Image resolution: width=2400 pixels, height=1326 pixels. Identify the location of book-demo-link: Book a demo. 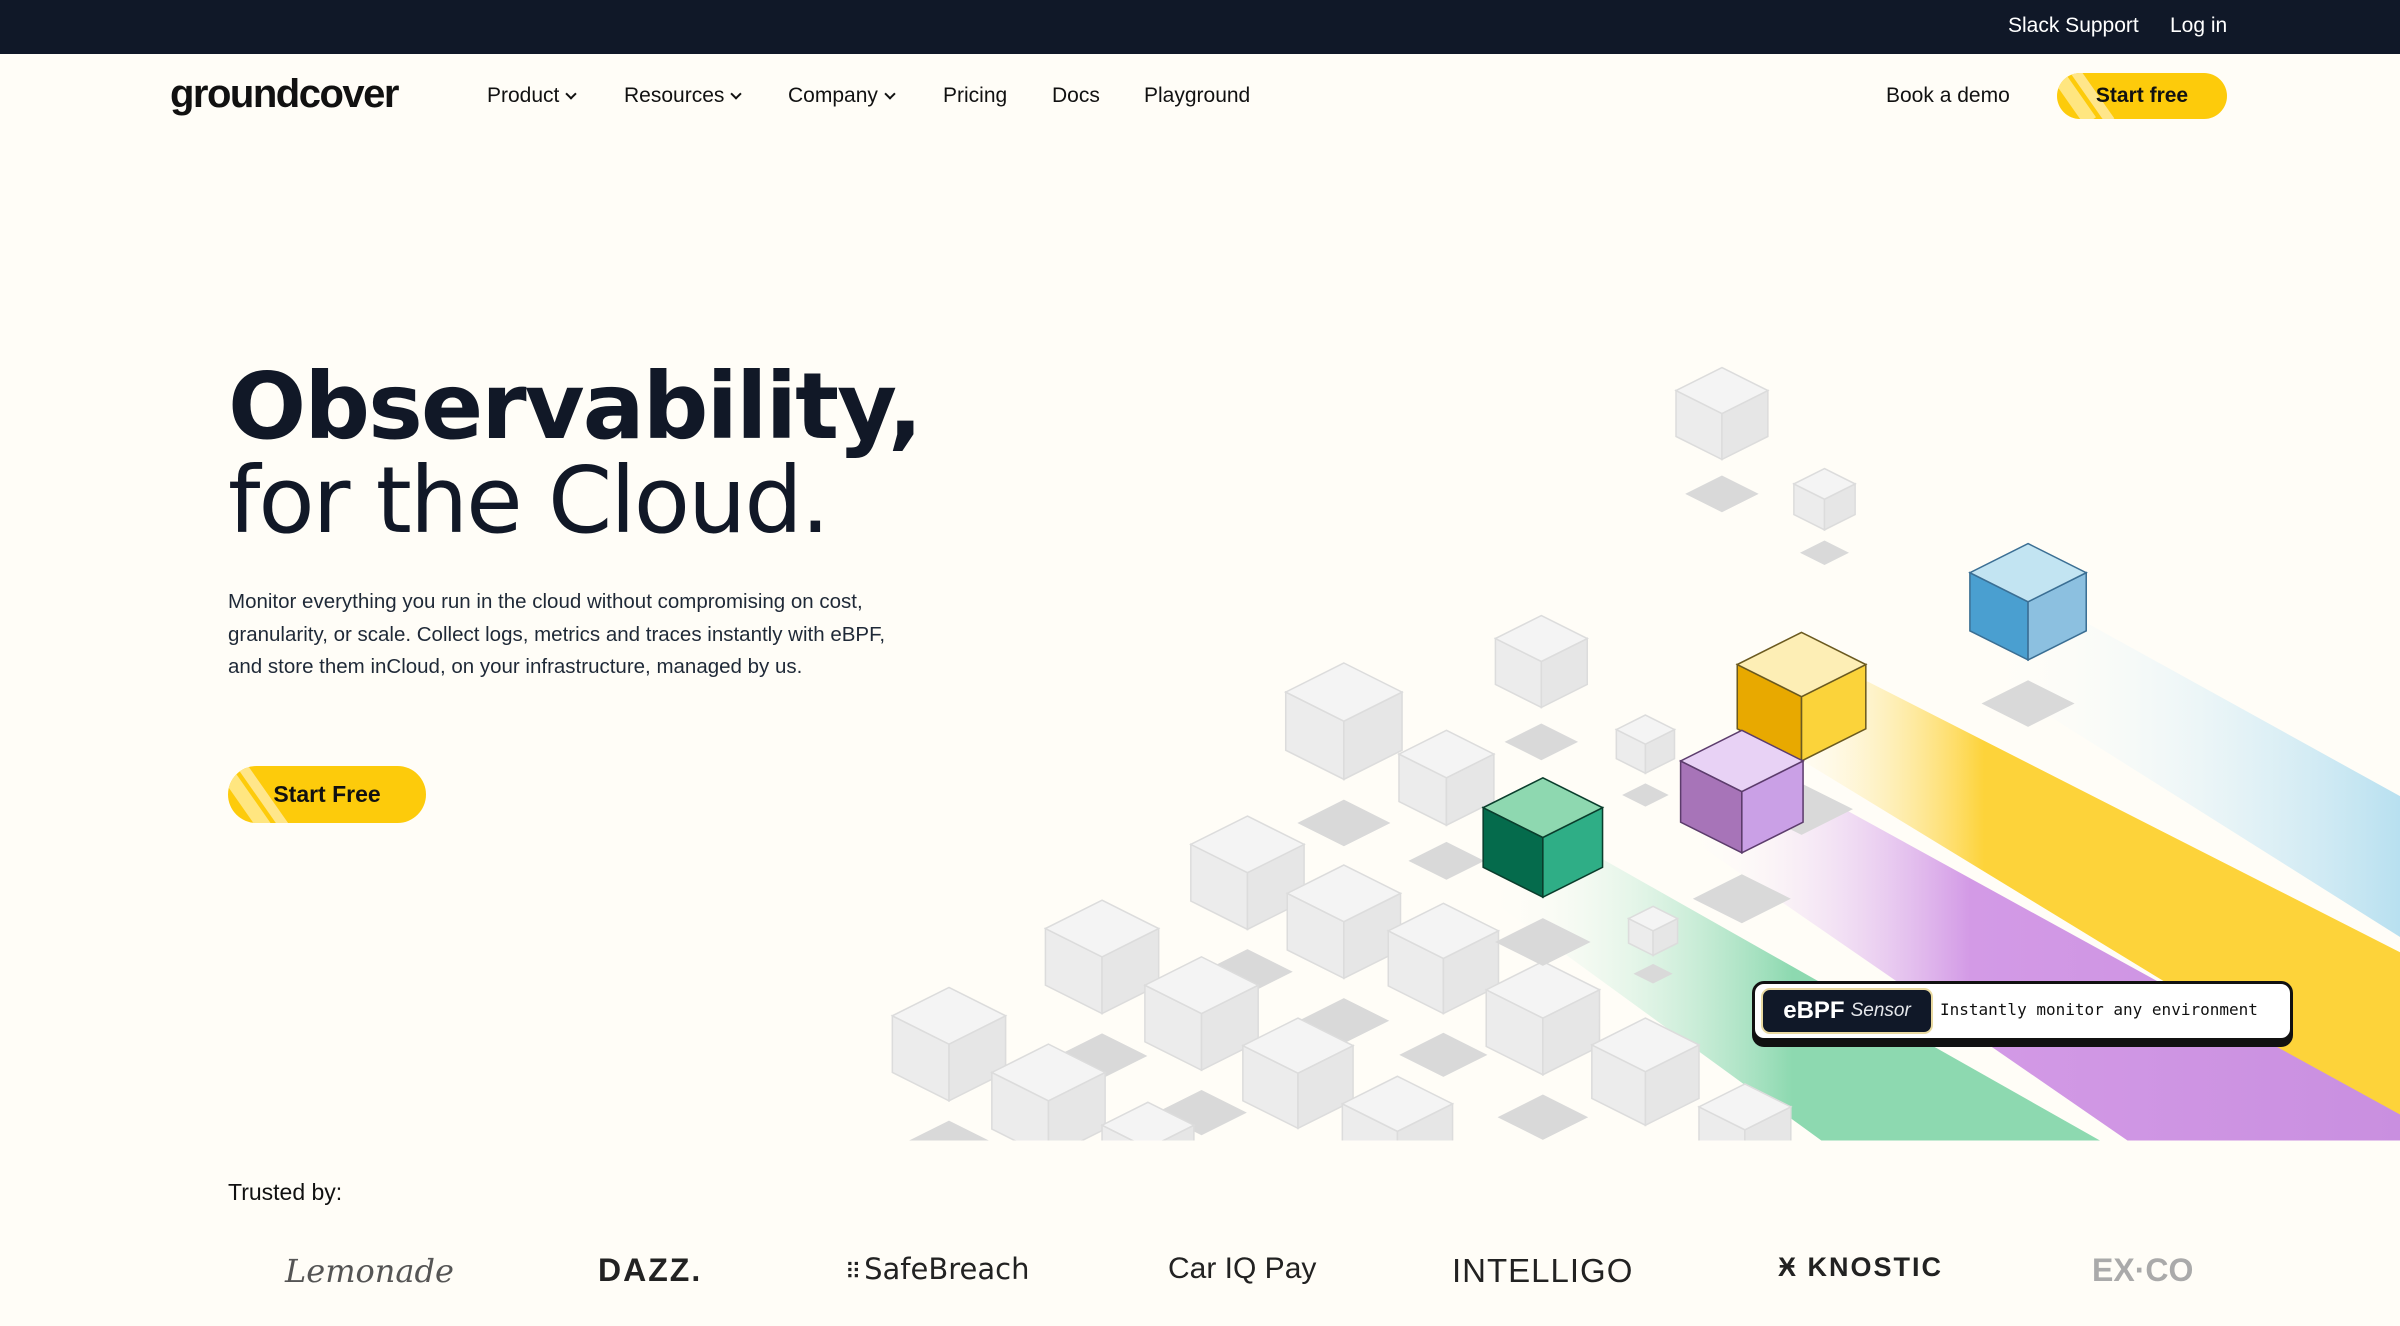
(1948, 96).